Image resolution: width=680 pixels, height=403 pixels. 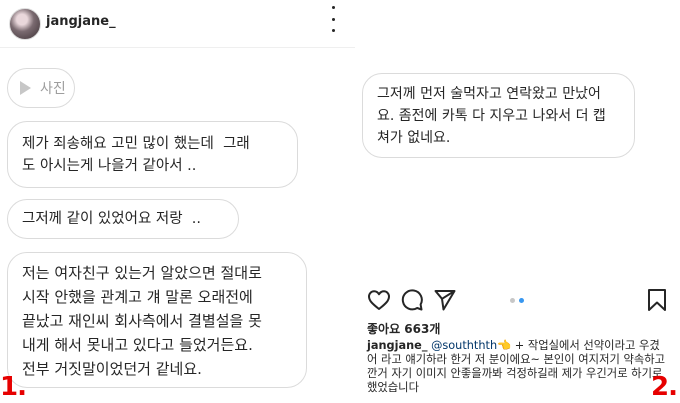 I want to click on dm-header: jangjane_, so click(x=177, y=24).